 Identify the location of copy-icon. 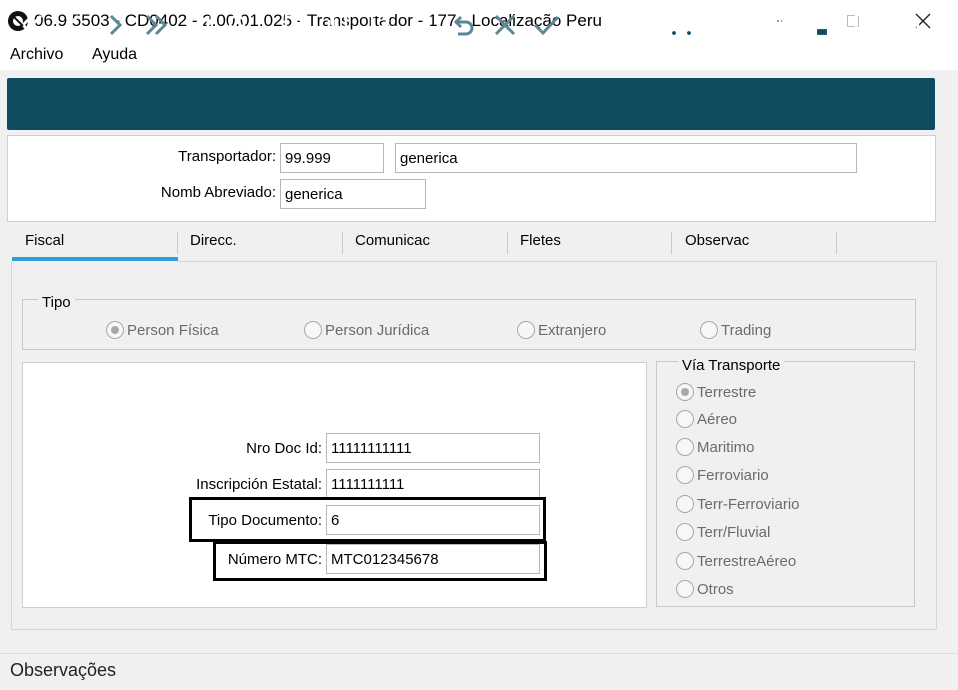
(337, 25).